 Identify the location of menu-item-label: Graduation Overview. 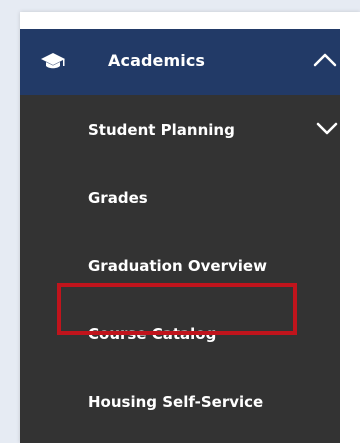
(177, 266).